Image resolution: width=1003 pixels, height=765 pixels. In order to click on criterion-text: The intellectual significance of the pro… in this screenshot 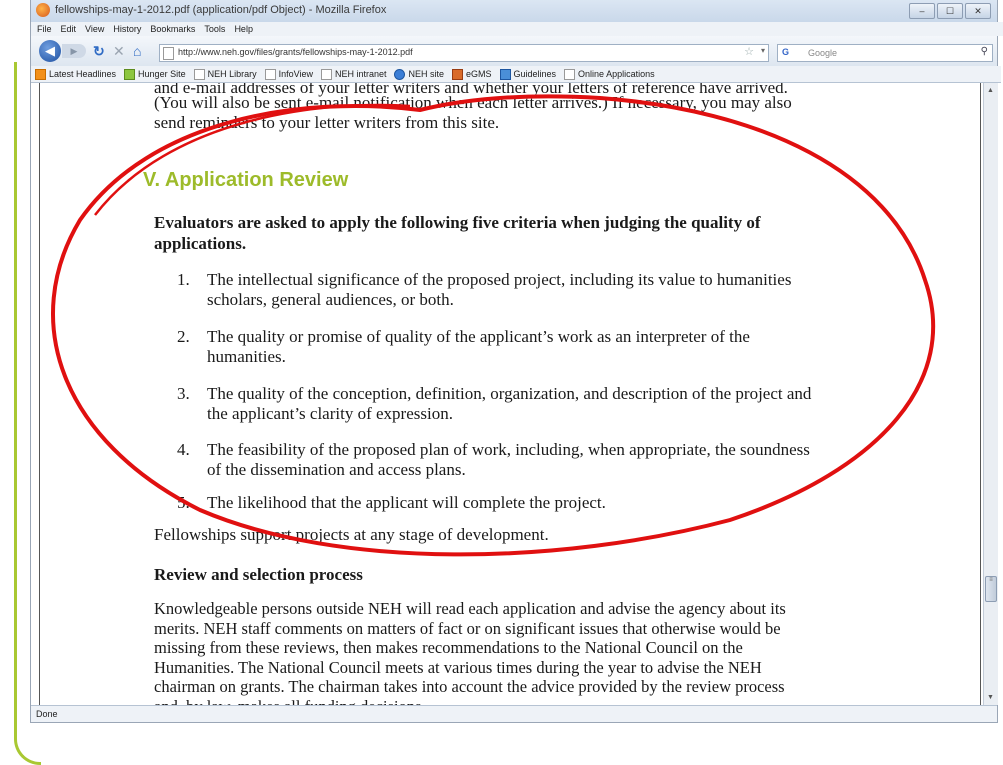, I will do `click(499, 279)`.